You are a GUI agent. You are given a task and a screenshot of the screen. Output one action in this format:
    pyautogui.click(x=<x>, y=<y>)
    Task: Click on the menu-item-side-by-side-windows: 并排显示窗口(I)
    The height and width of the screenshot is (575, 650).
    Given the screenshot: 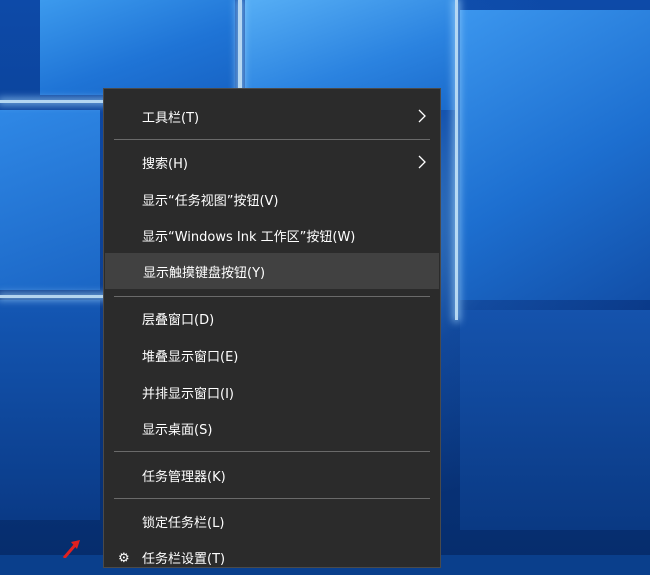 What is the action you would take?
    pyautogui.click(x=272, y=392)
    